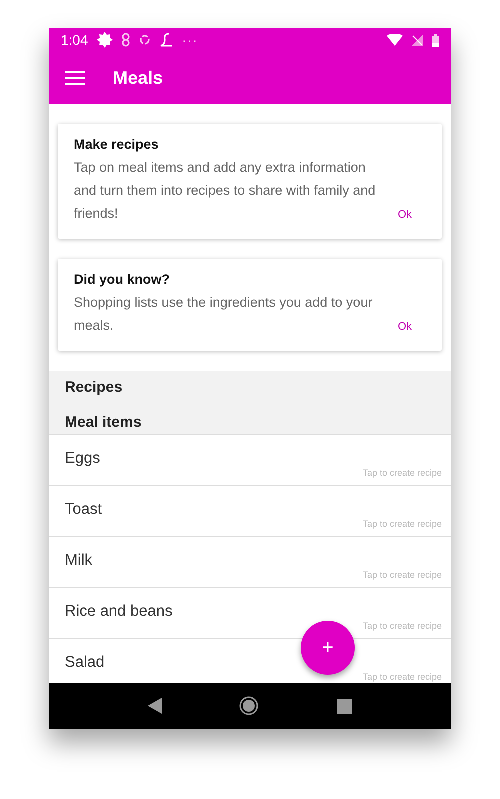 The image size is (500, 799). Describe the element at coordinates (250, 460) in the screenshot. I see `meal-item: Eggs Tap to create recipe` at that location.